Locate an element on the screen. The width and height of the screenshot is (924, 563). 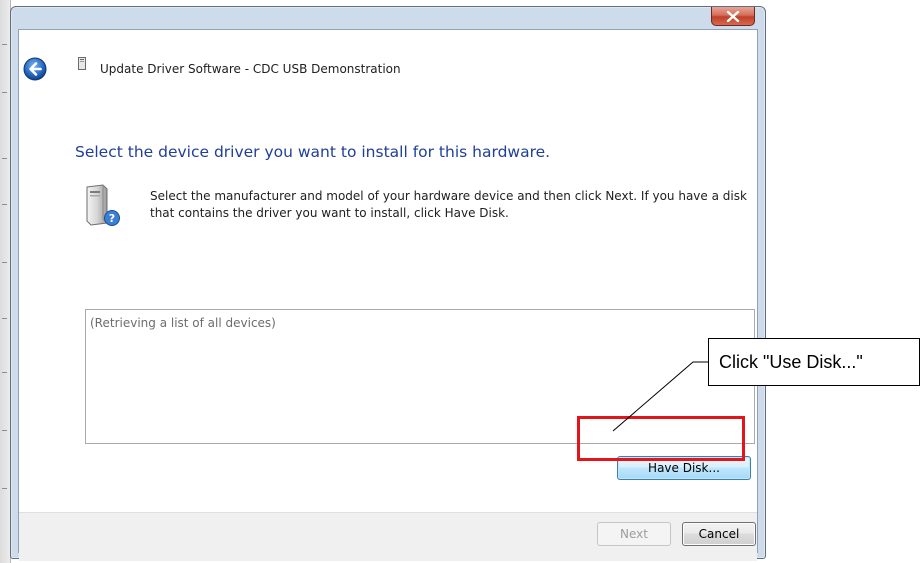
cancel-button: Cancel is located at coordinates (719, 534).